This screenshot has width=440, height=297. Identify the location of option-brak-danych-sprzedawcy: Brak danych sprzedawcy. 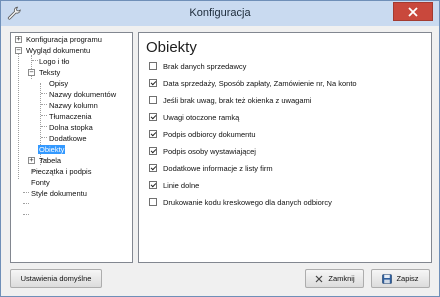
(197, 66).